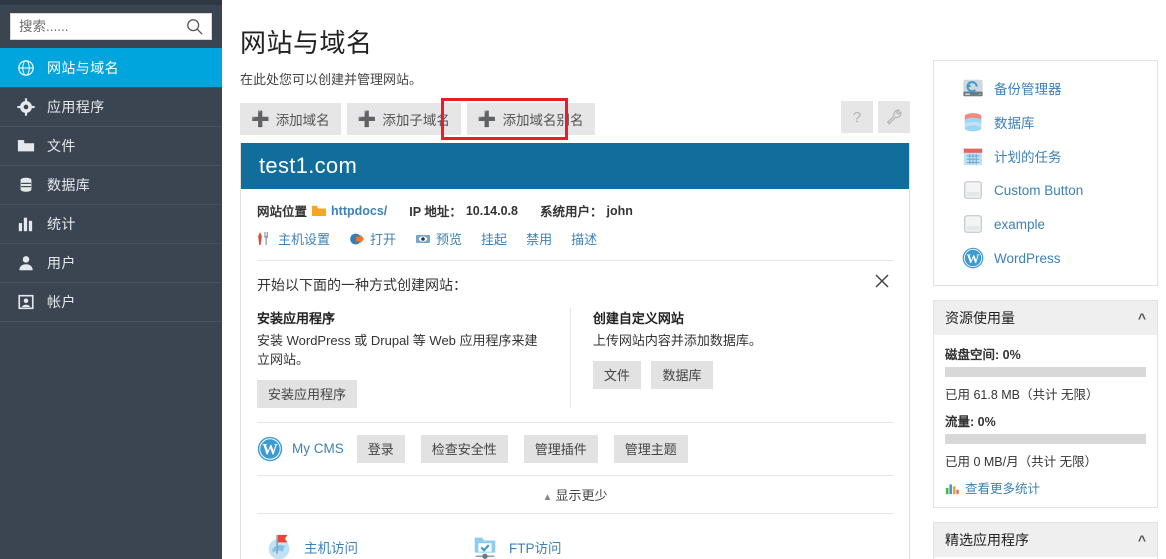 The image size is (1166, 559). What do you see at coordinates (581, 495) in the screenshot?
I see `show-less-label: 显示更少` at bounding box center [581, 495].